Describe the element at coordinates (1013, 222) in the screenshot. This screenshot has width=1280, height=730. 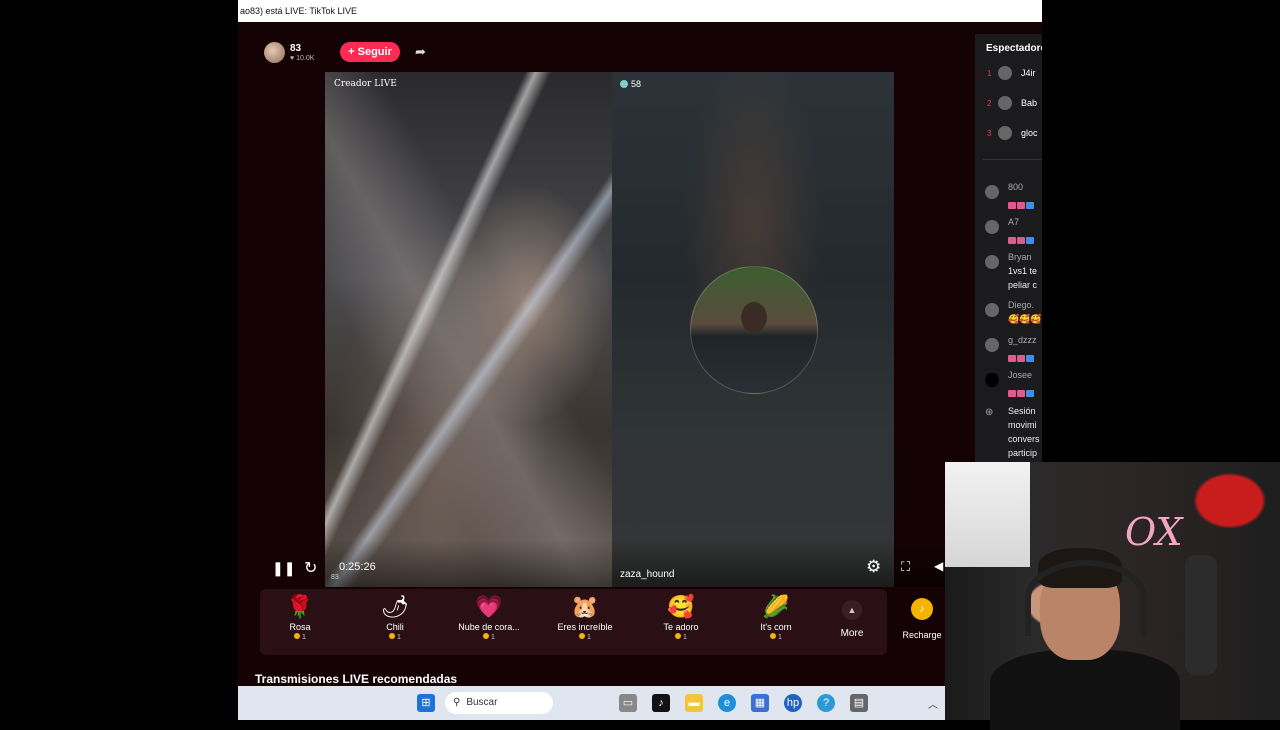
I see `comment-author: A7` at that location.